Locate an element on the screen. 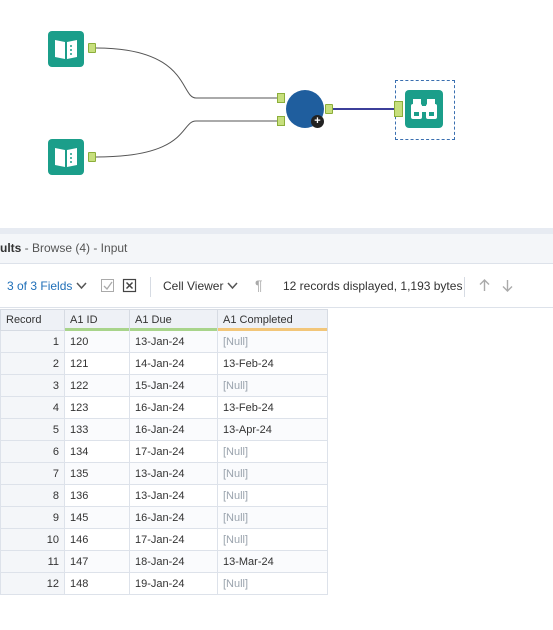 This screenshot has height=630, width=553. table-row: 2 121 14-Jan-24 13-Feb-24 is located at coordinates (164, 363).